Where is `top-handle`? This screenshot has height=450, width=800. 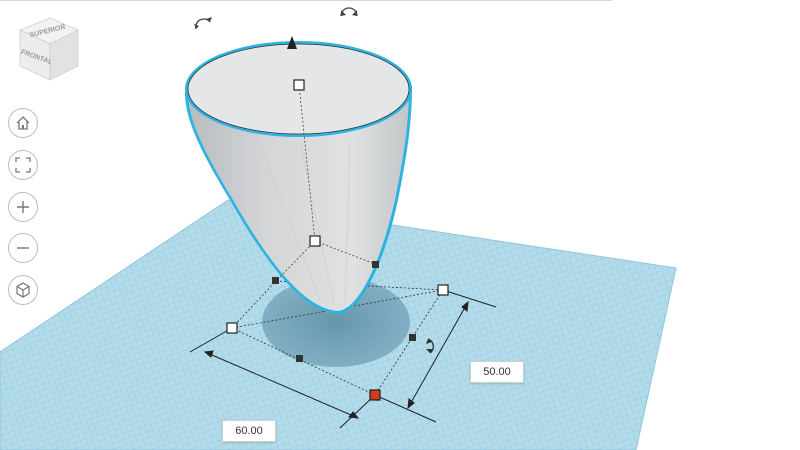 top-handle is located at coordinates (299, 85).